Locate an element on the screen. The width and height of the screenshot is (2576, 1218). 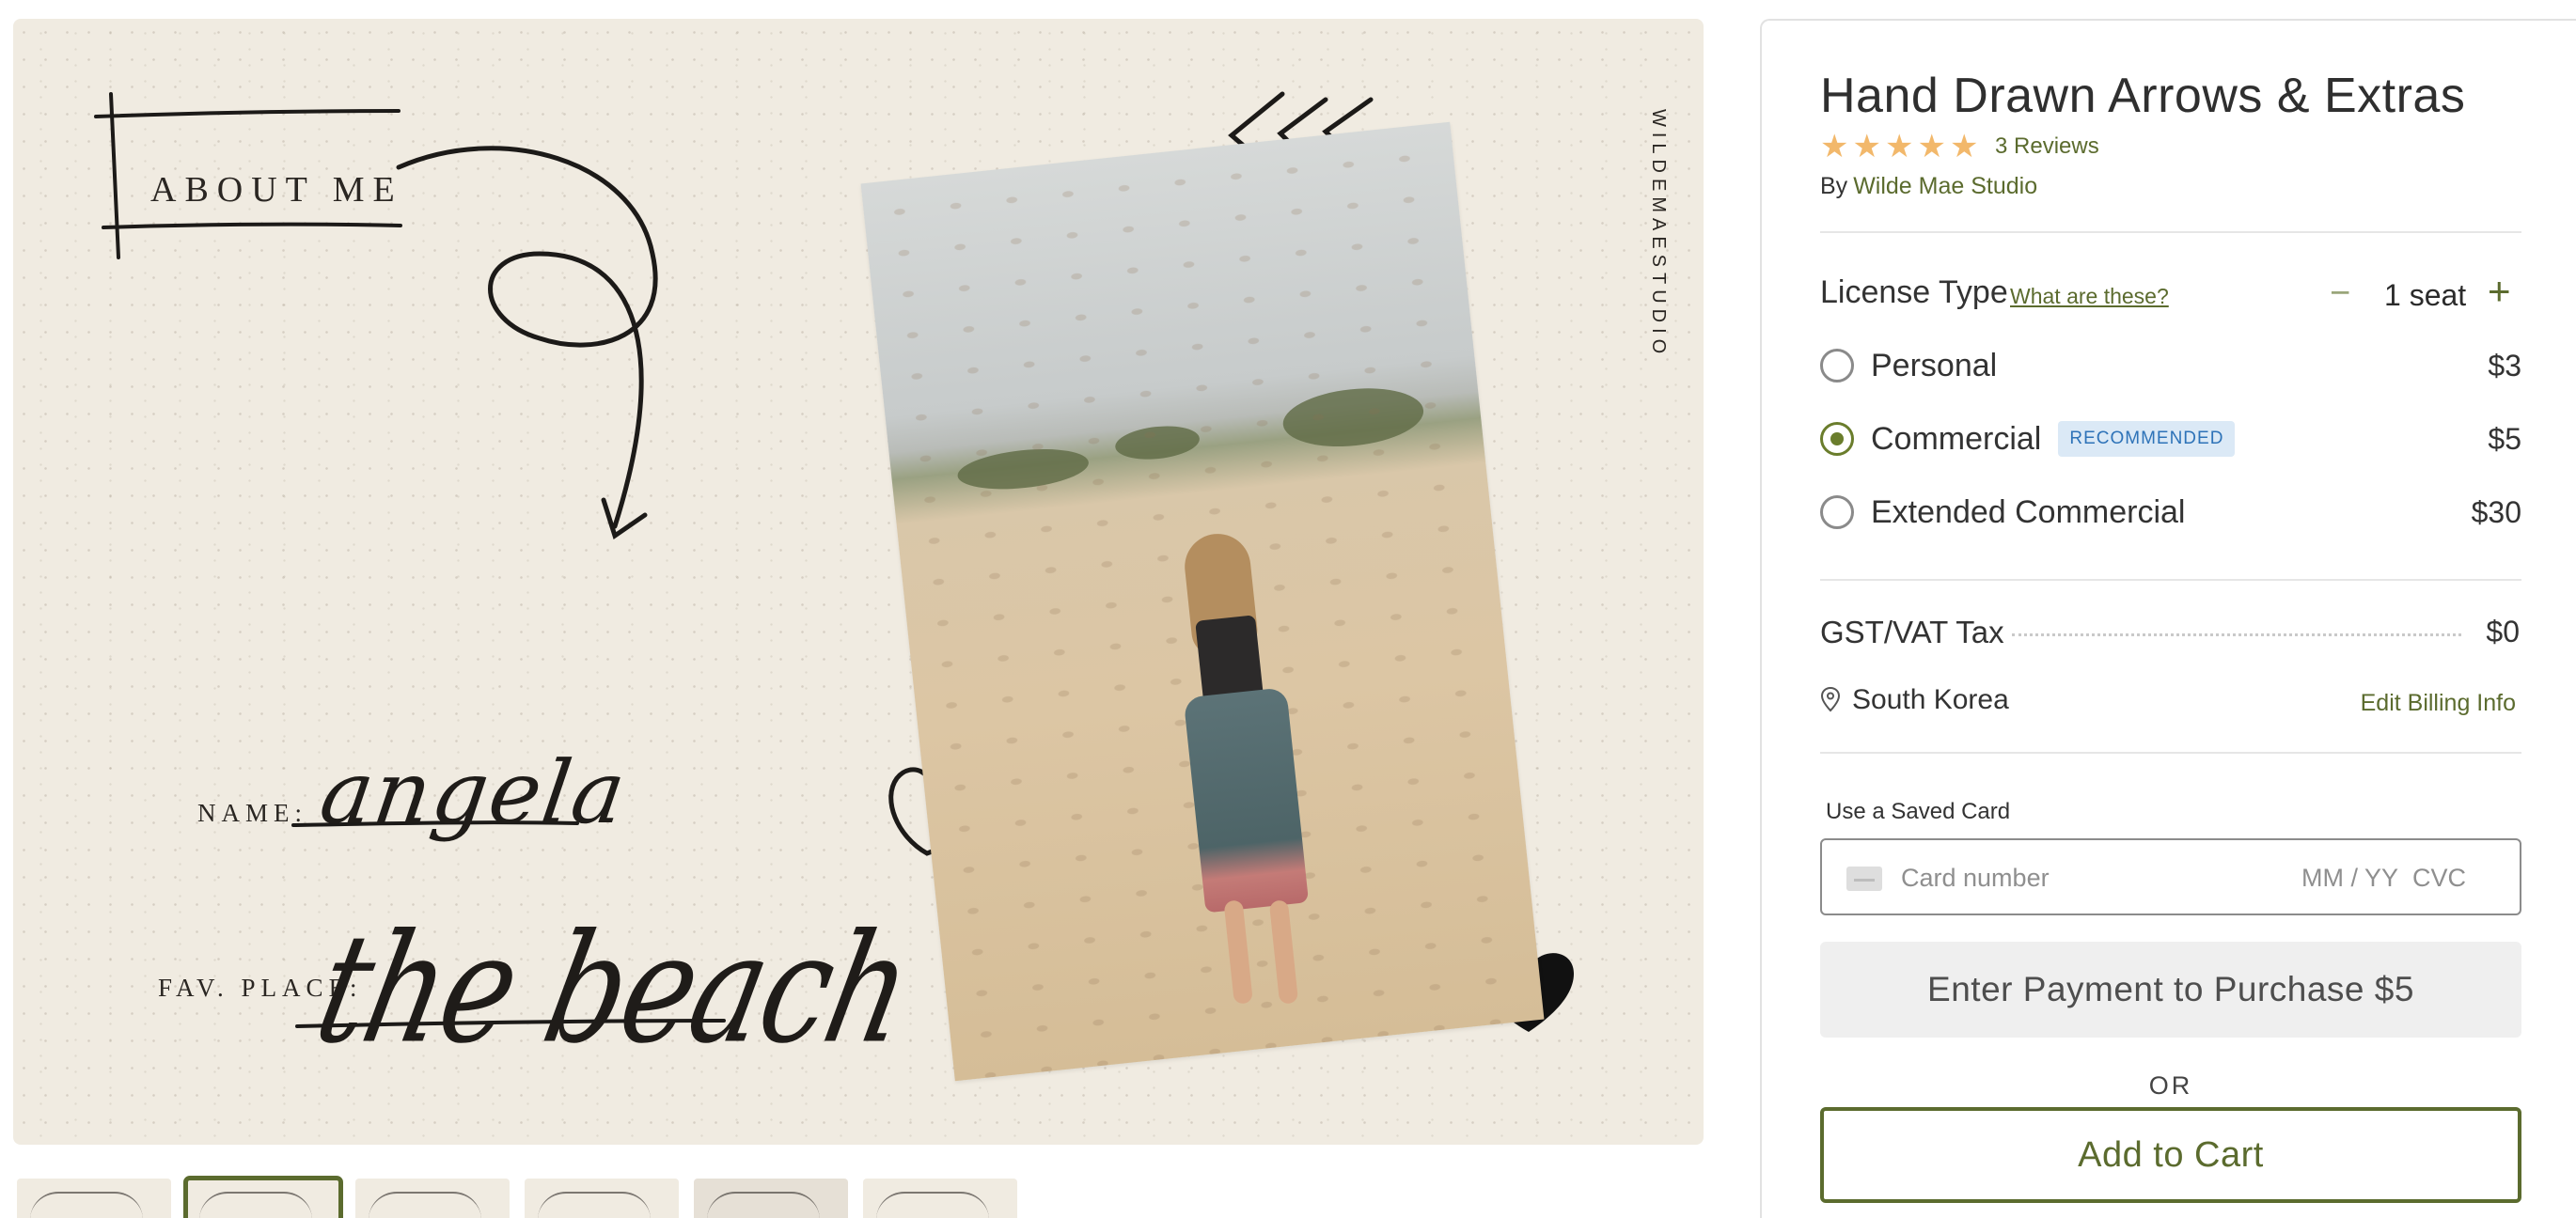
license-option-commercial: Commercial RECOMMENDED $5 is located at coordinates (2171, 439).